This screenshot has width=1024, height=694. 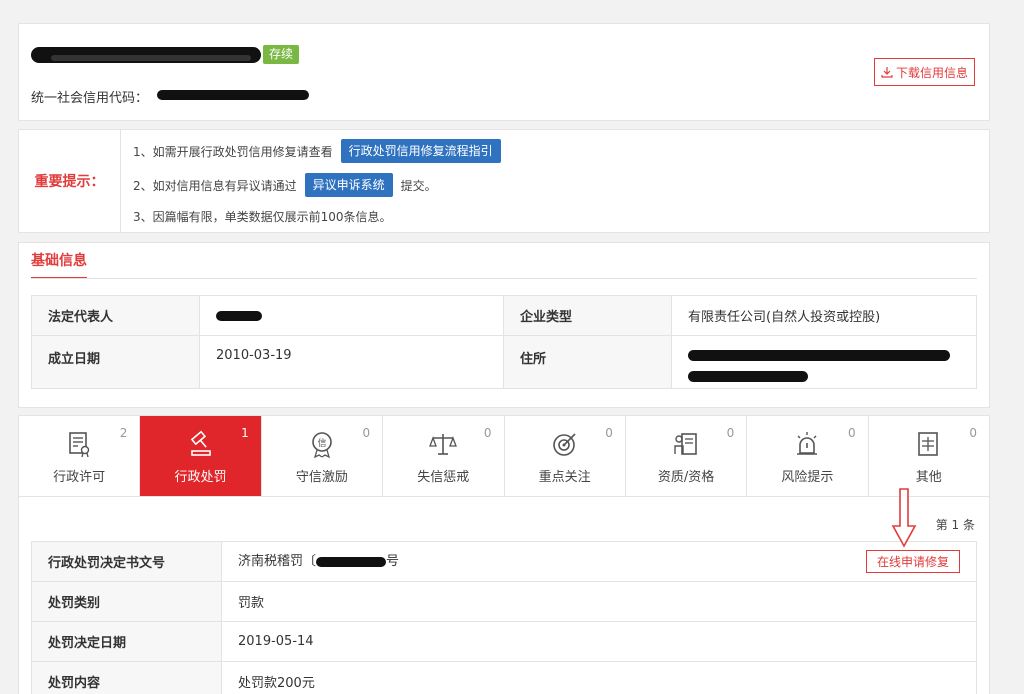 I want to click on penalty-content-value: 处罚款200元, so click(x=599, y=677).